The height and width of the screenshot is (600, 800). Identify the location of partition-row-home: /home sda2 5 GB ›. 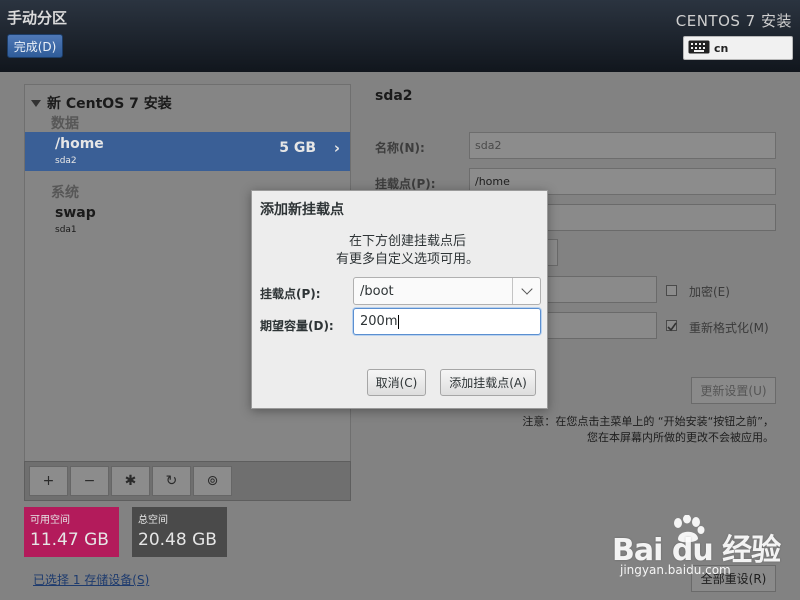
(187, 151).